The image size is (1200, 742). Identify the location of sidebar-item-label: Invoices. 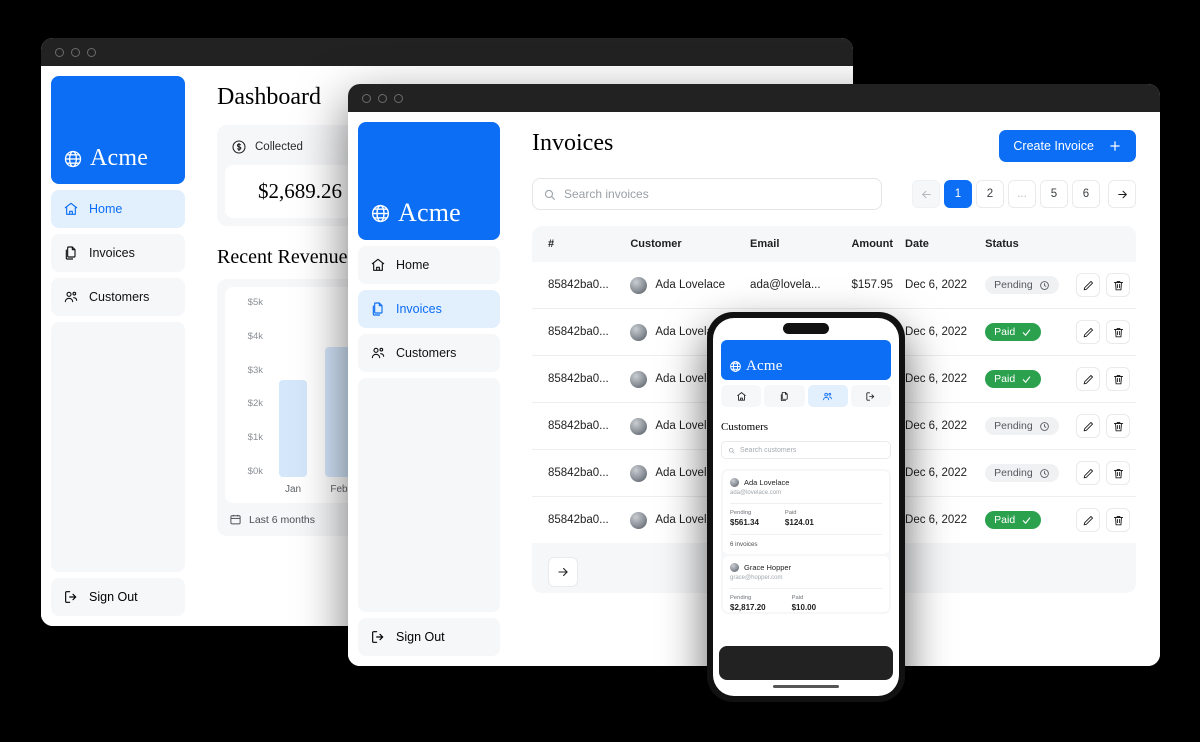
(419, 309).